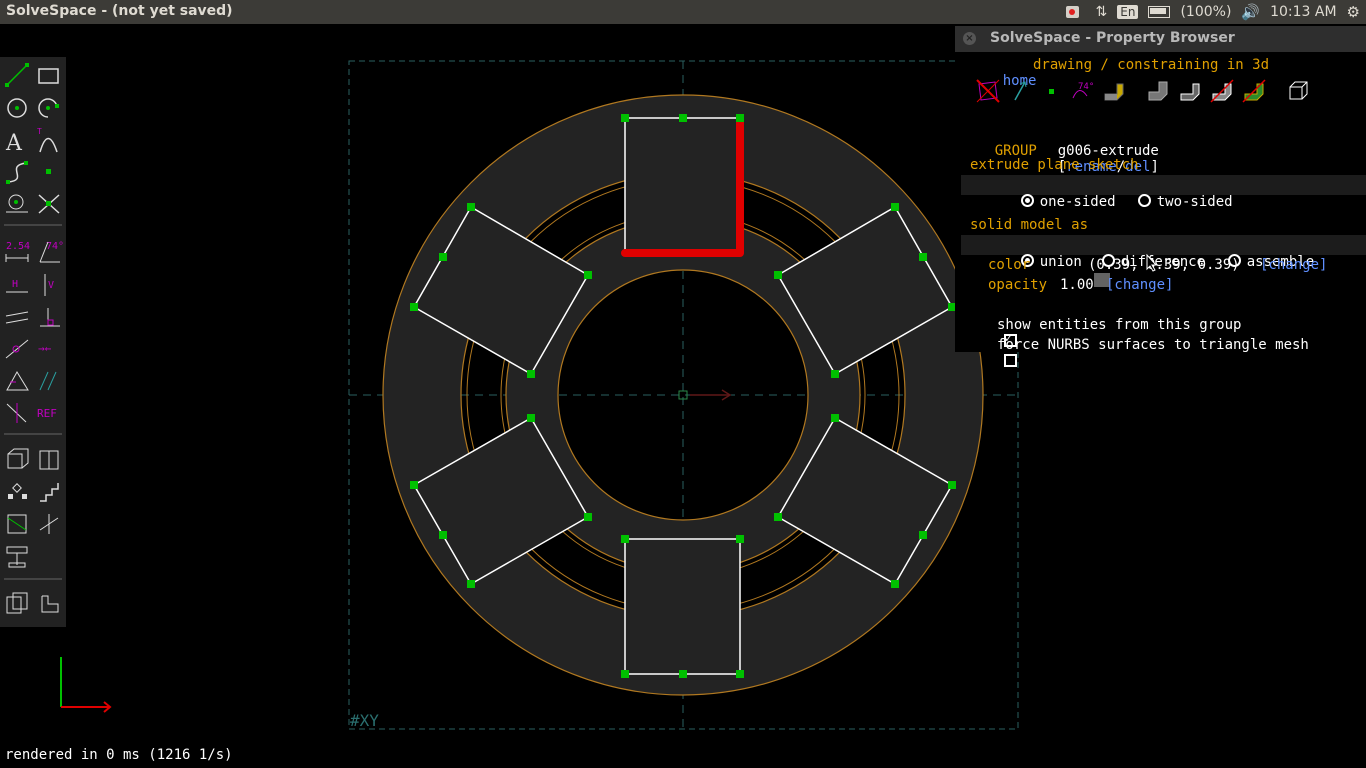 This screenshot has height=768, width=1366. Describe the element at coordinates (17, 317) in the screenshot. I see `parallel-constraint-icon` at that location.